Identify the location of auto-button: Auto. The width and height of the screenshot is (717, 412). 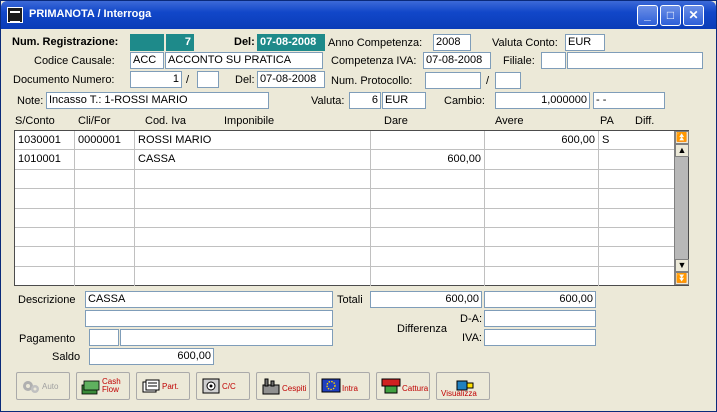
(43, 386).